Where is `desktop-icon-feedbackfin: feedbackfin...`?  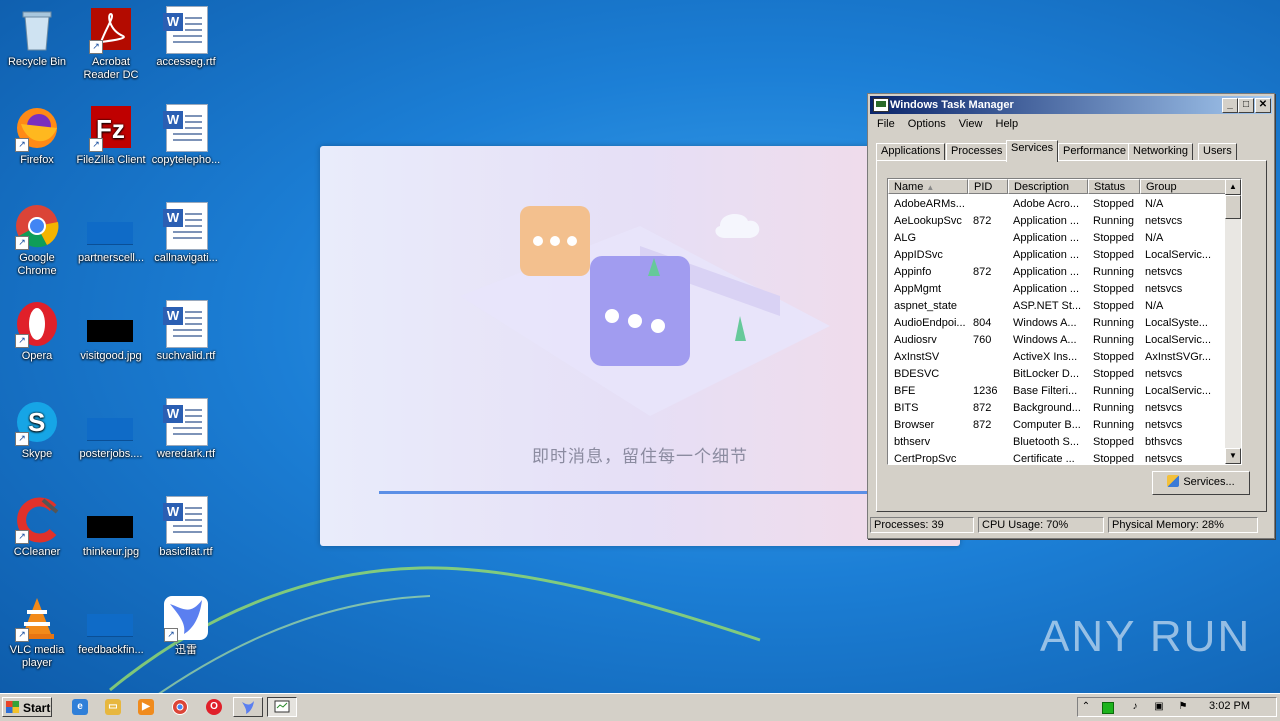
desktop-icon-feedbackfin: feedbackfin... is located at coordinates (111, 625).